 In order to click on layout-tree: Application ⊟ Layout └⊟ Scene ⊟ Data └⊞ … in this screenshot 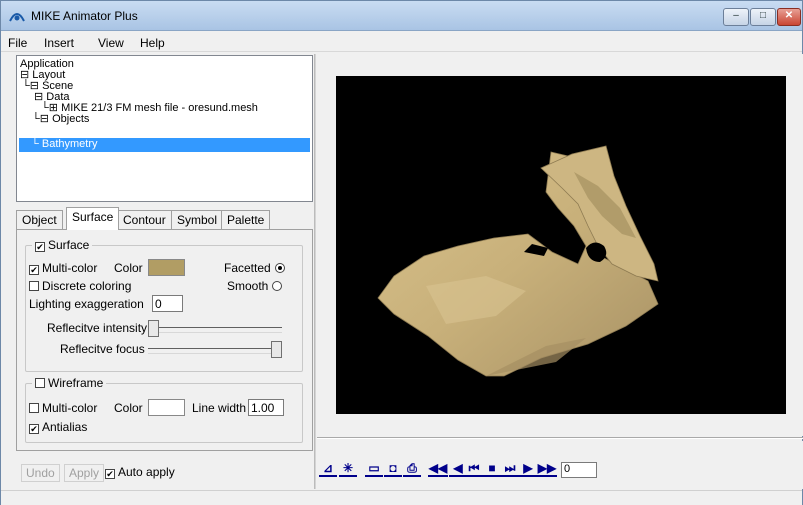, I will do `click(164, 128)`.